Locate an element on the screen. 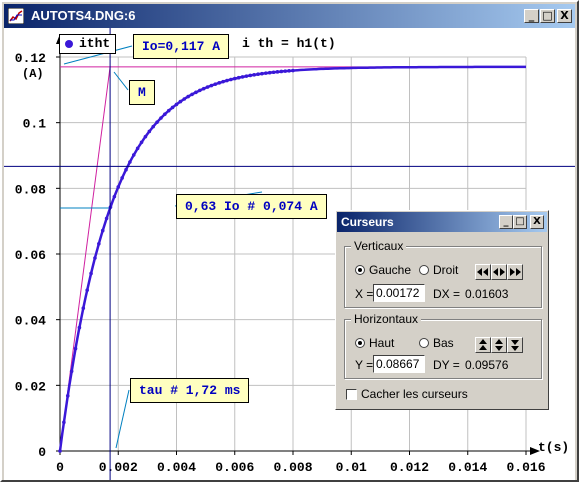 This screenshot has height=482, width=579. annotation-level: 0,63 Io # 0,074 A is located at coordinates (251, 206).